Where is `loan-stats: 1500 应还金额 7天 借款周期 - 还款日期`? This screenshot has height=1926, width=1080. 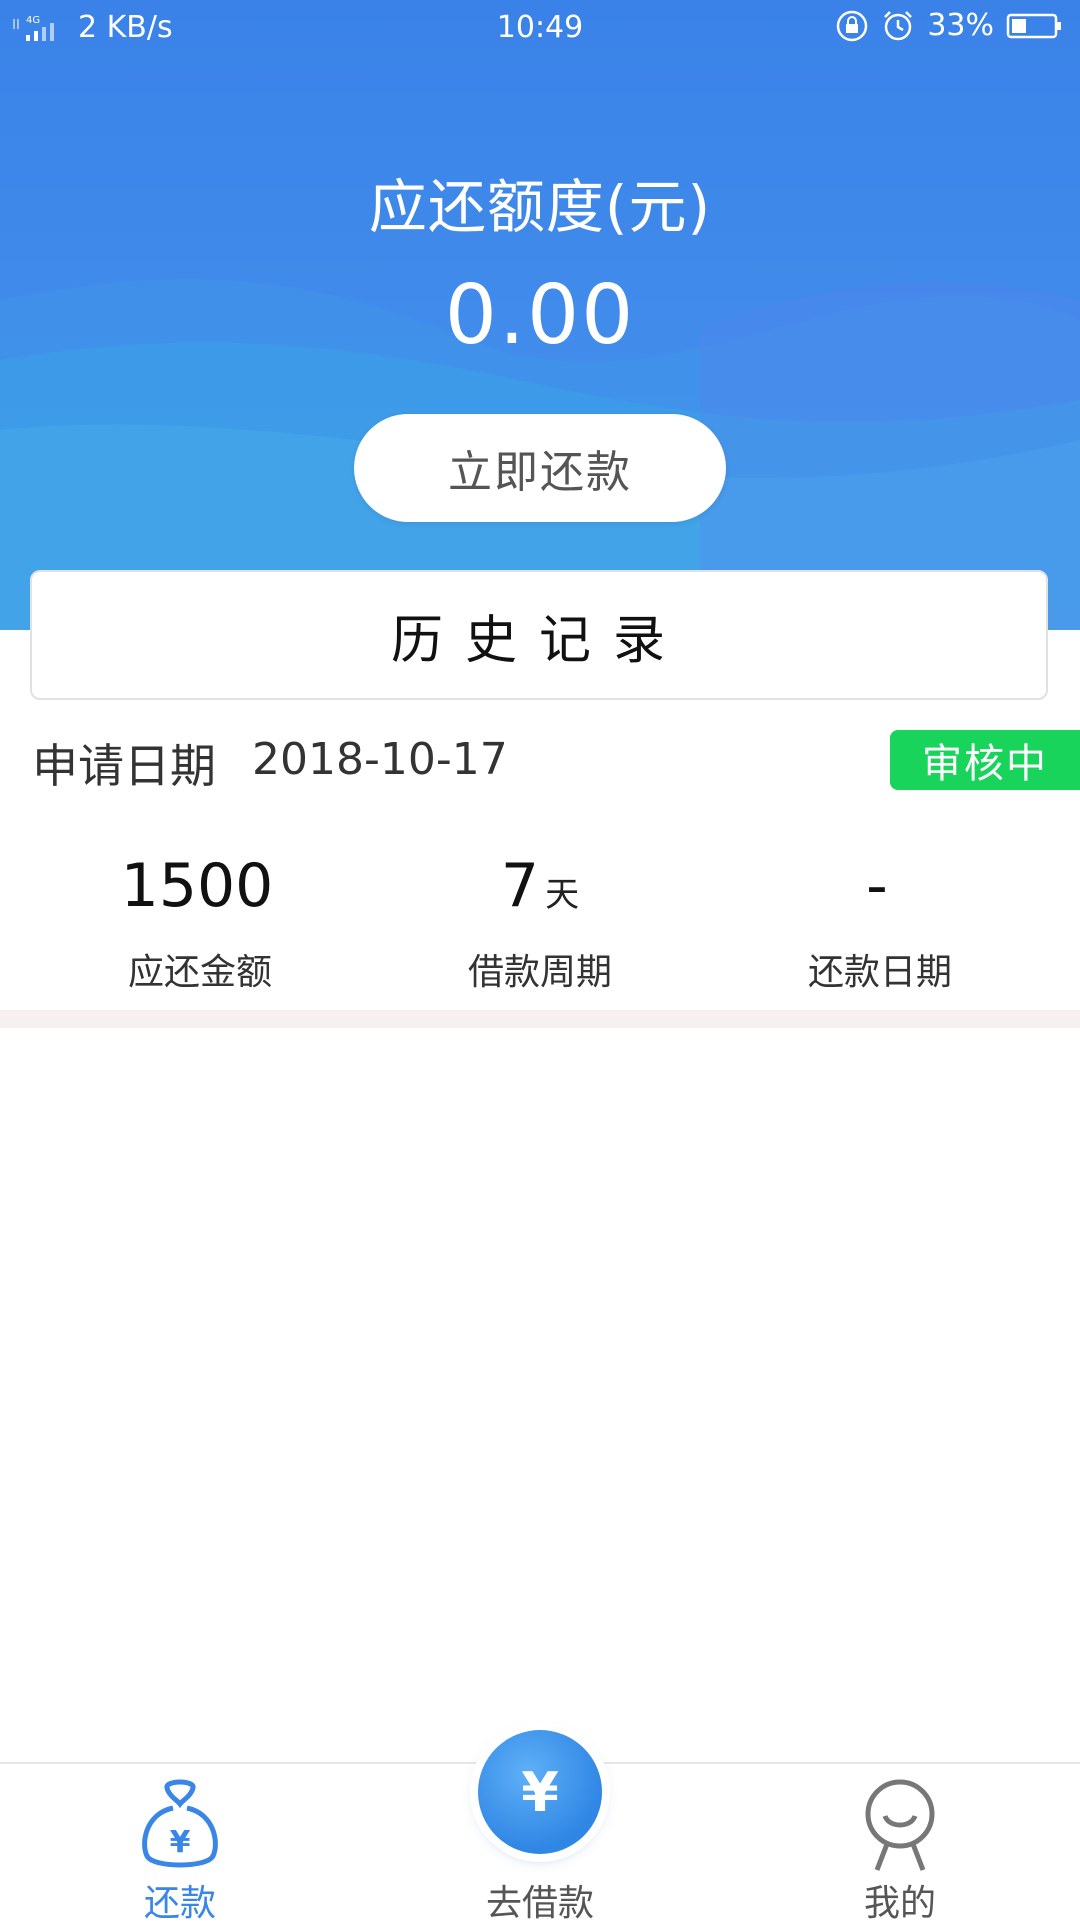
loan-stats: 1500 应还金额 7天 借款周期 - 还款日期 is located at coordinates (540, 921).